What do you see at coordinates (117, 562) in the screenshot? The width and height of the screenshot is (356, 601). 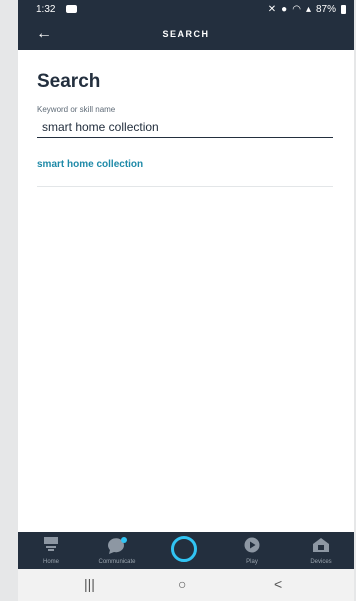 I see `nav-communicate-label: Communicate` at bounding box center [117, 562].